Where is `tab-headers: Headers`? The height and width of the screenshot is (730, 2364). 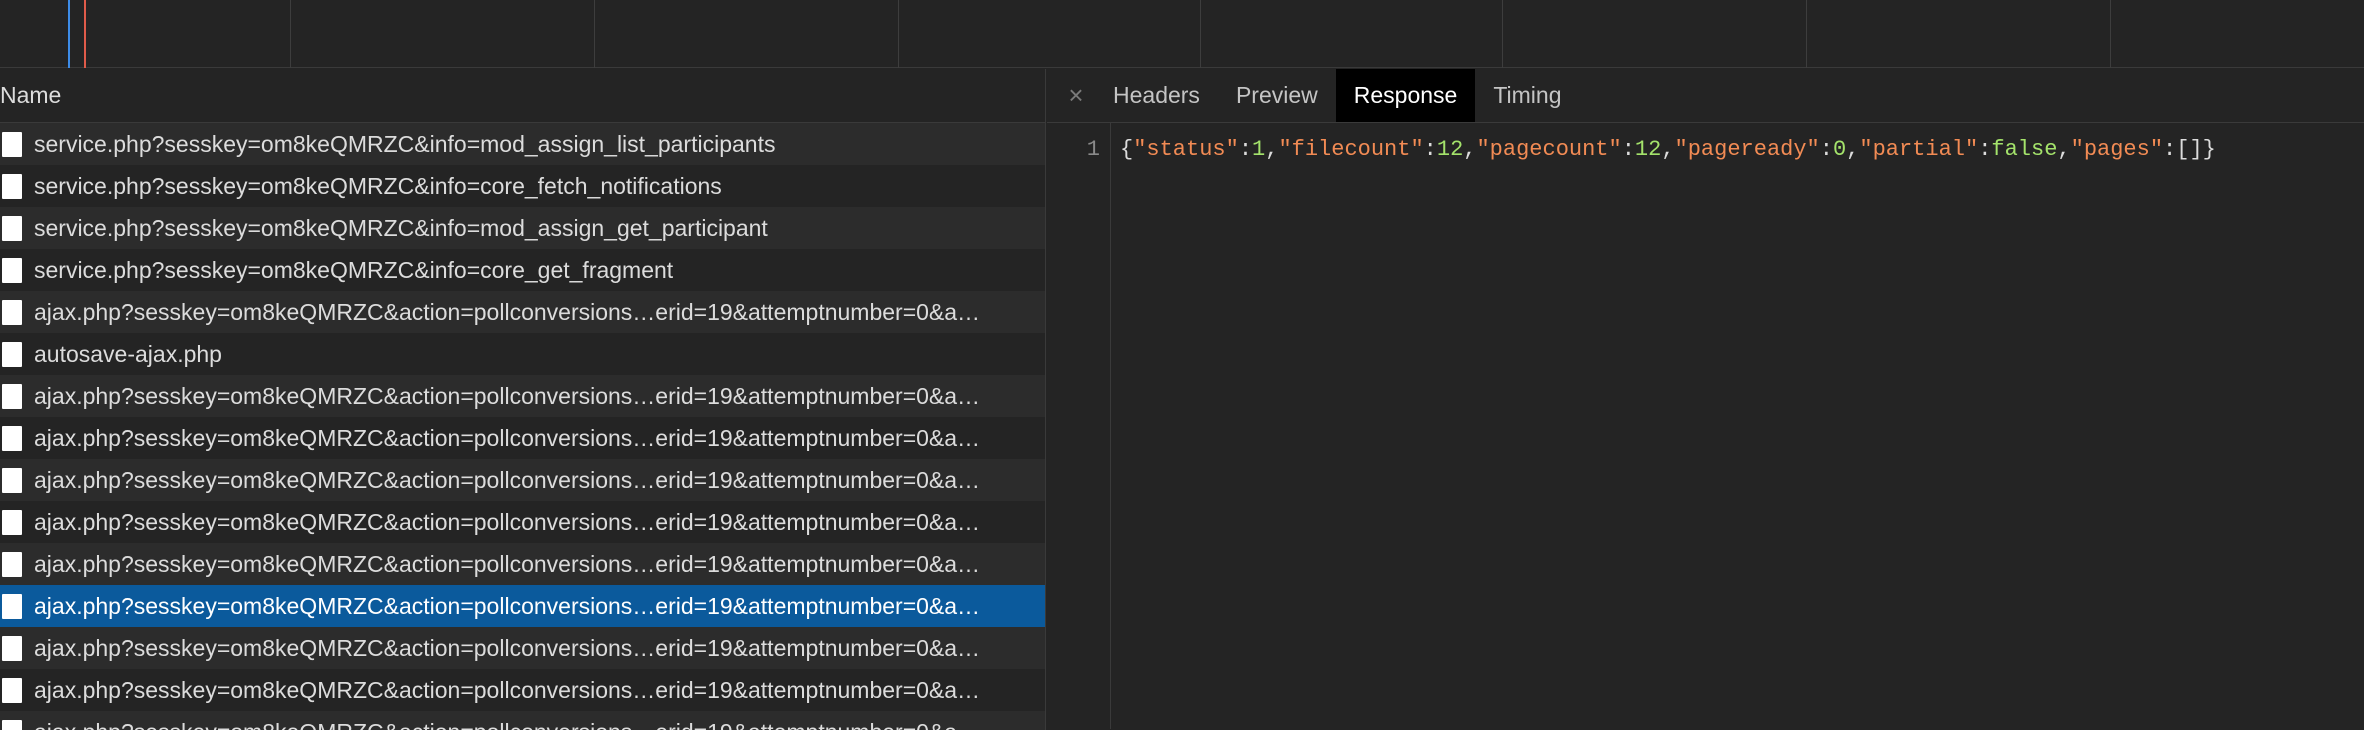
tab-headers: Headers is located at coordinates (1156, 95).